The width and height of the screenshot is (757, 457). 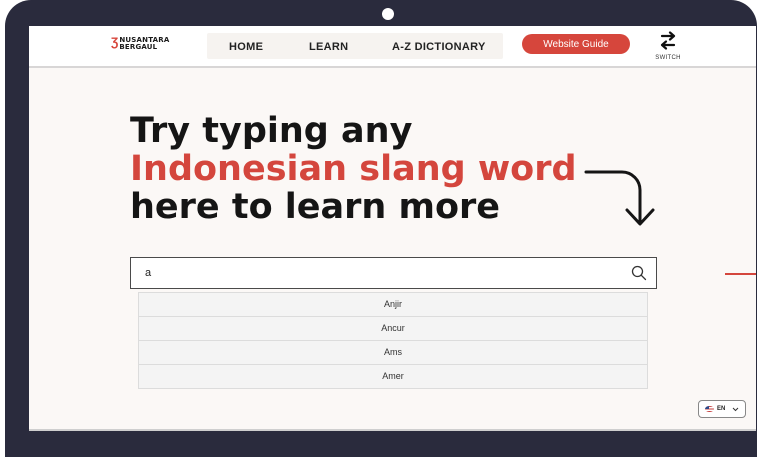 I want to click on switch-label: SWITCH, so click(x=668, y=58).